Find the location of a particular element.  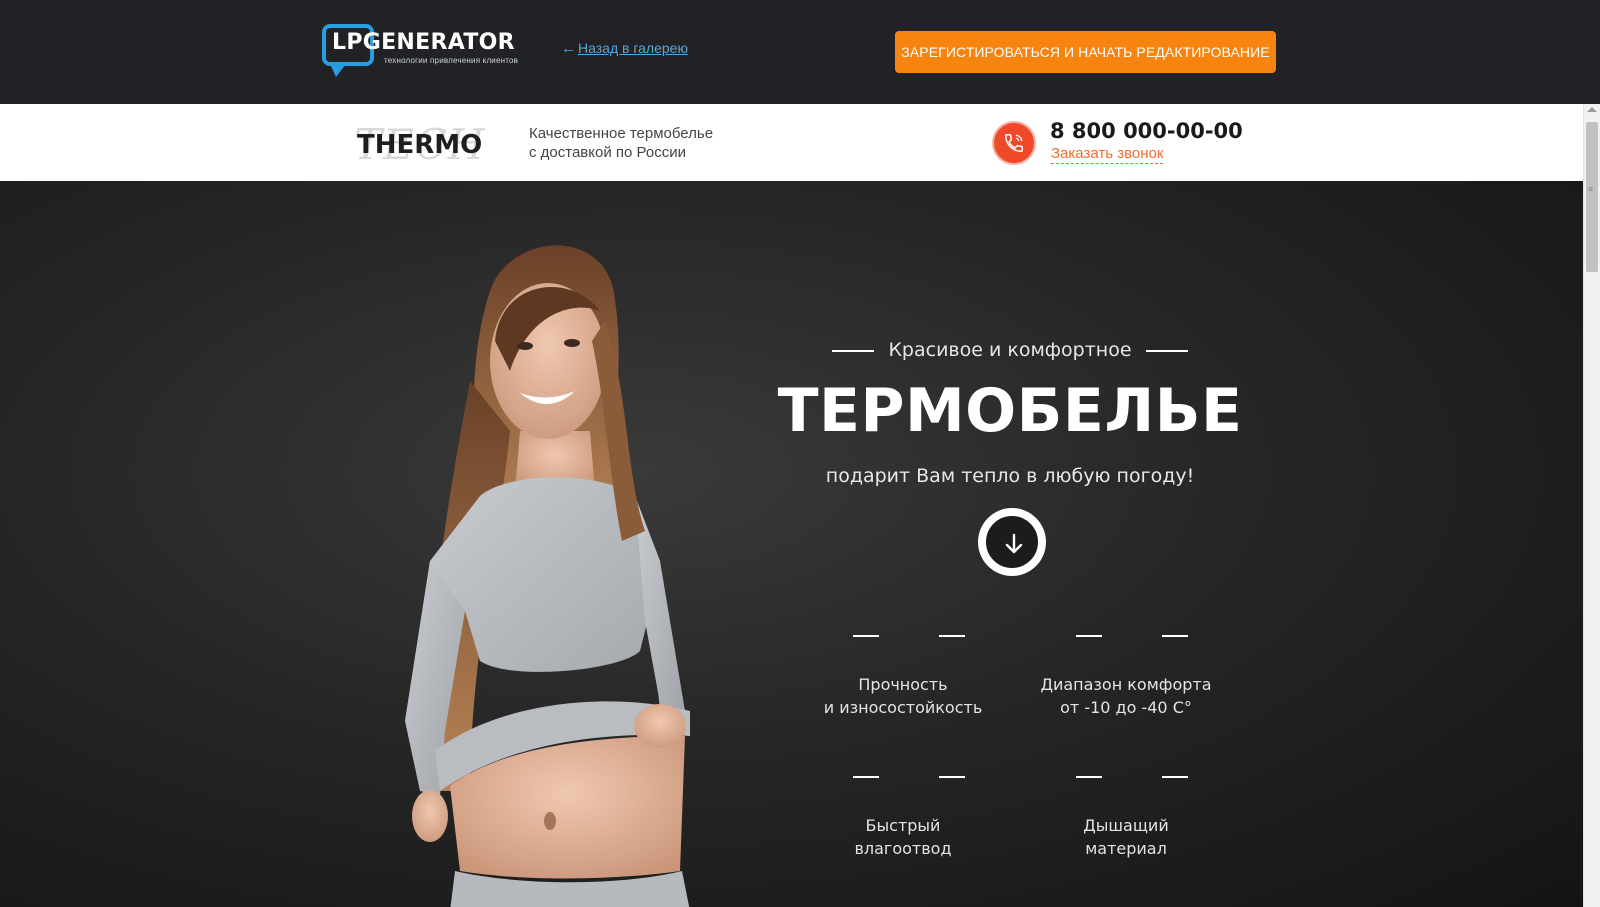

arrow-down-icon is located at coordinates (1014, 543).